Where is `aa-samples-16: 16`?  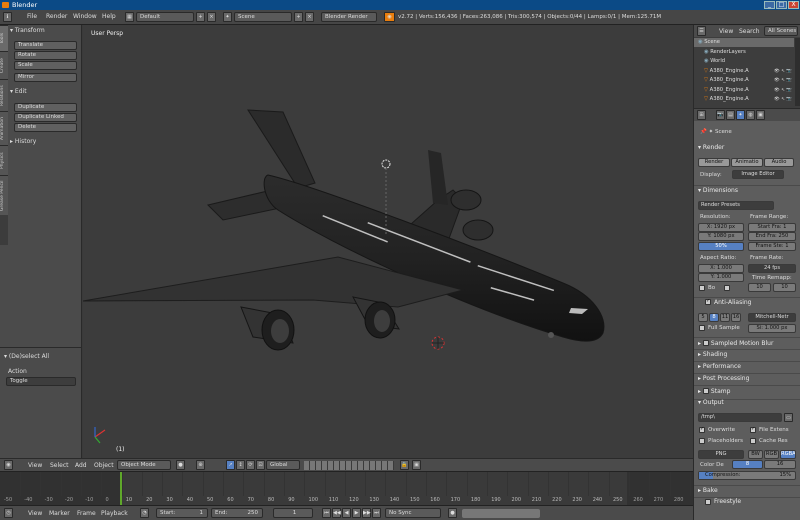 aa-samples-16: 16 is located at coordinates (736, 317).